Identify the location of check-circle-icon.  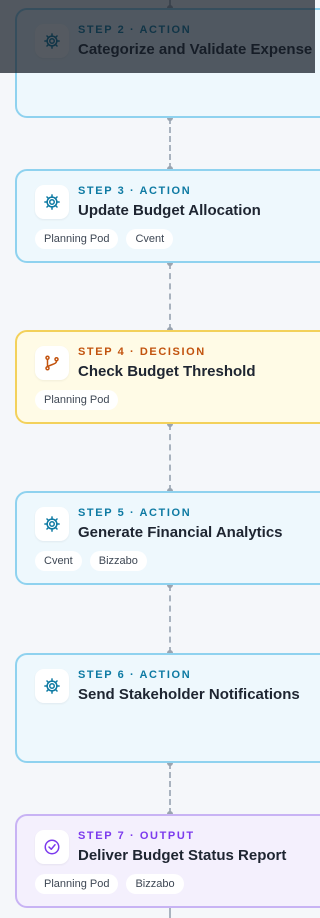
(52, 847).